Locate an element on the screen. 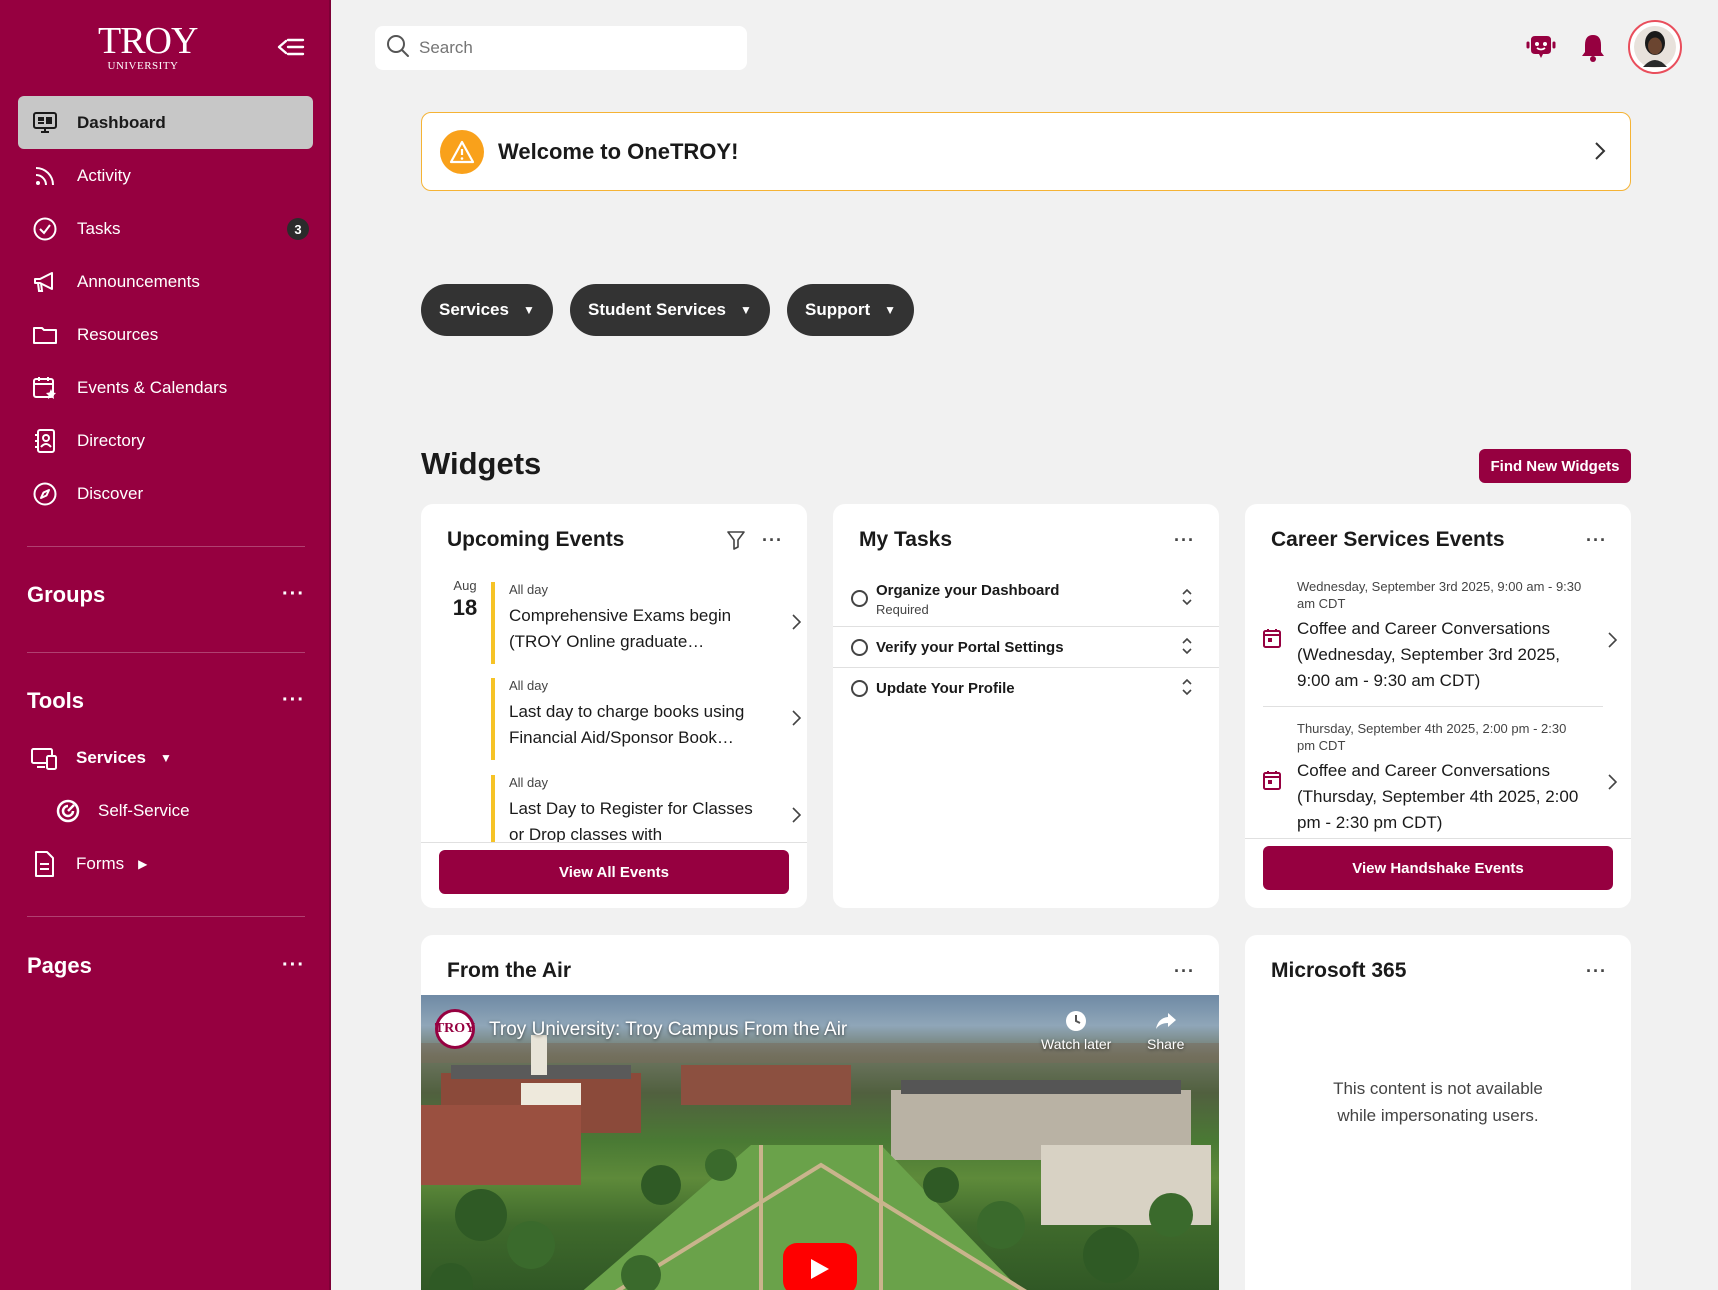 The height and width of the screenshot is (1290, 1718). user-avatar is located at coordinates (1655, 47).